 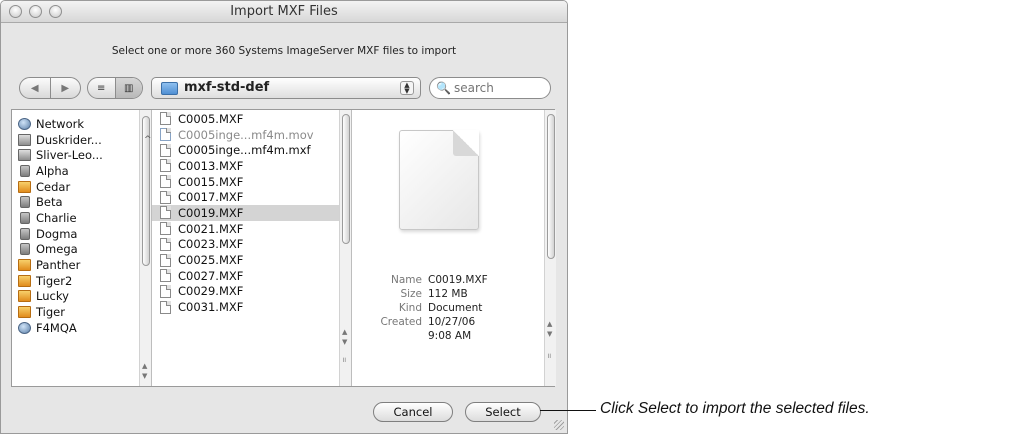 I want to click on file-name: C0017.MXF, so click(x=211, y=197).